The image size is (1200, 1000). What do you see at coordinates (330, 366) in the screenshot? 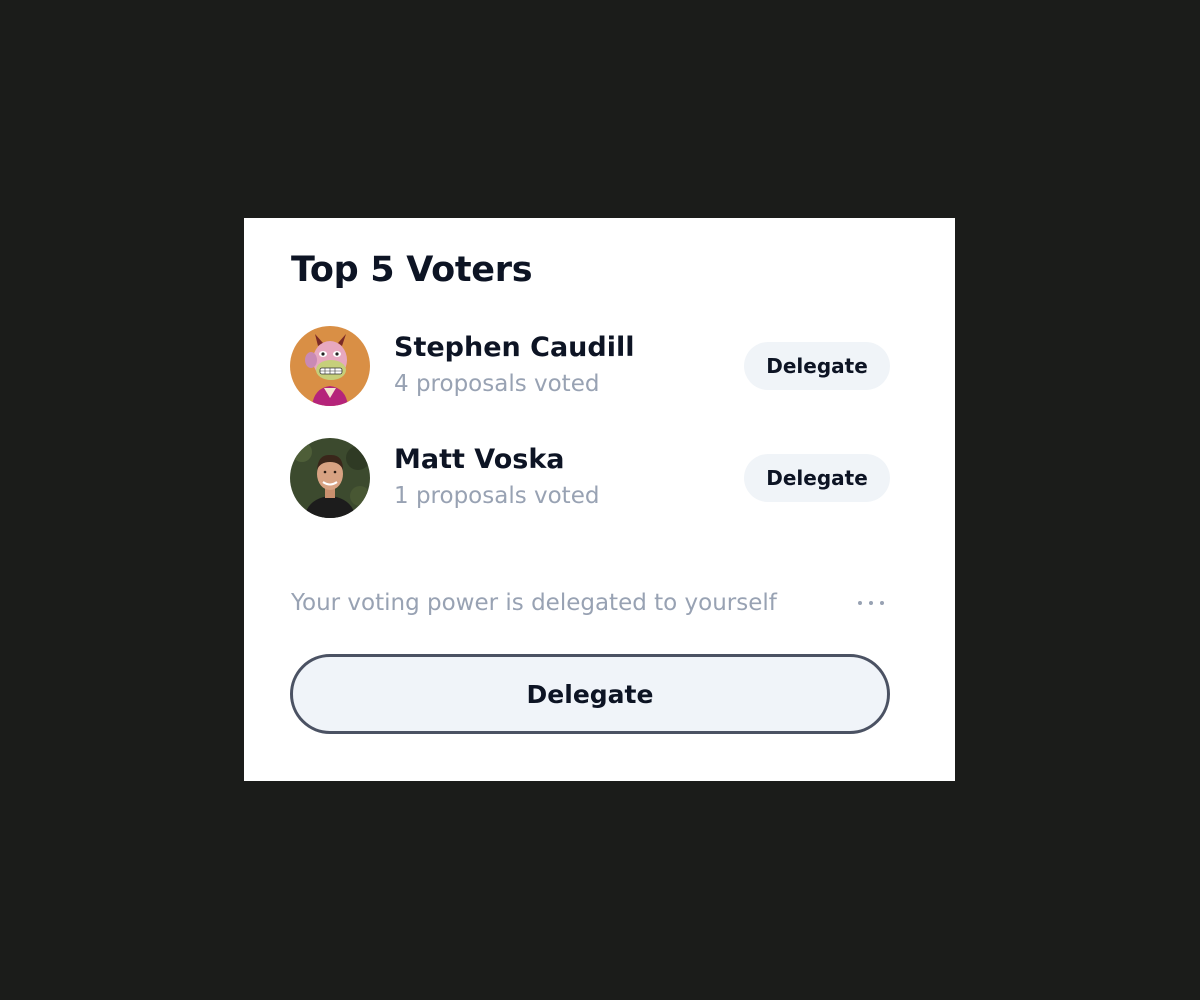
I see `ape-avatar-icon` at bounding box center [330, 366].